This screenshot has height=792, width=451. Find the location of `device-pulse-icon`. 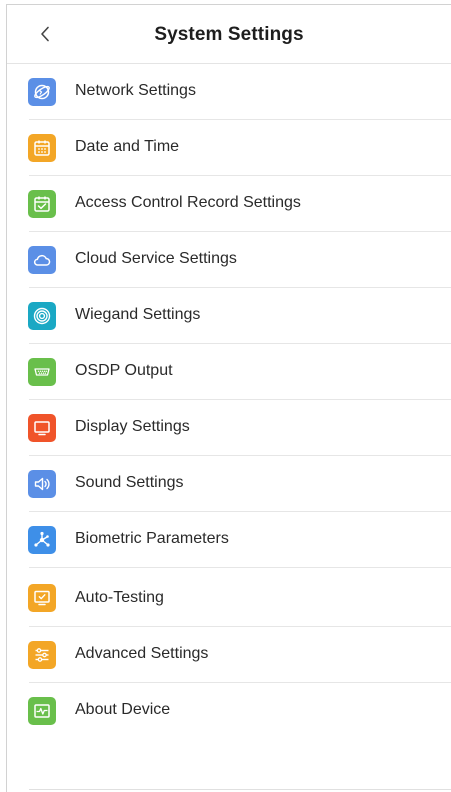

device-pulse-icon is located at coordinates (42, 711).